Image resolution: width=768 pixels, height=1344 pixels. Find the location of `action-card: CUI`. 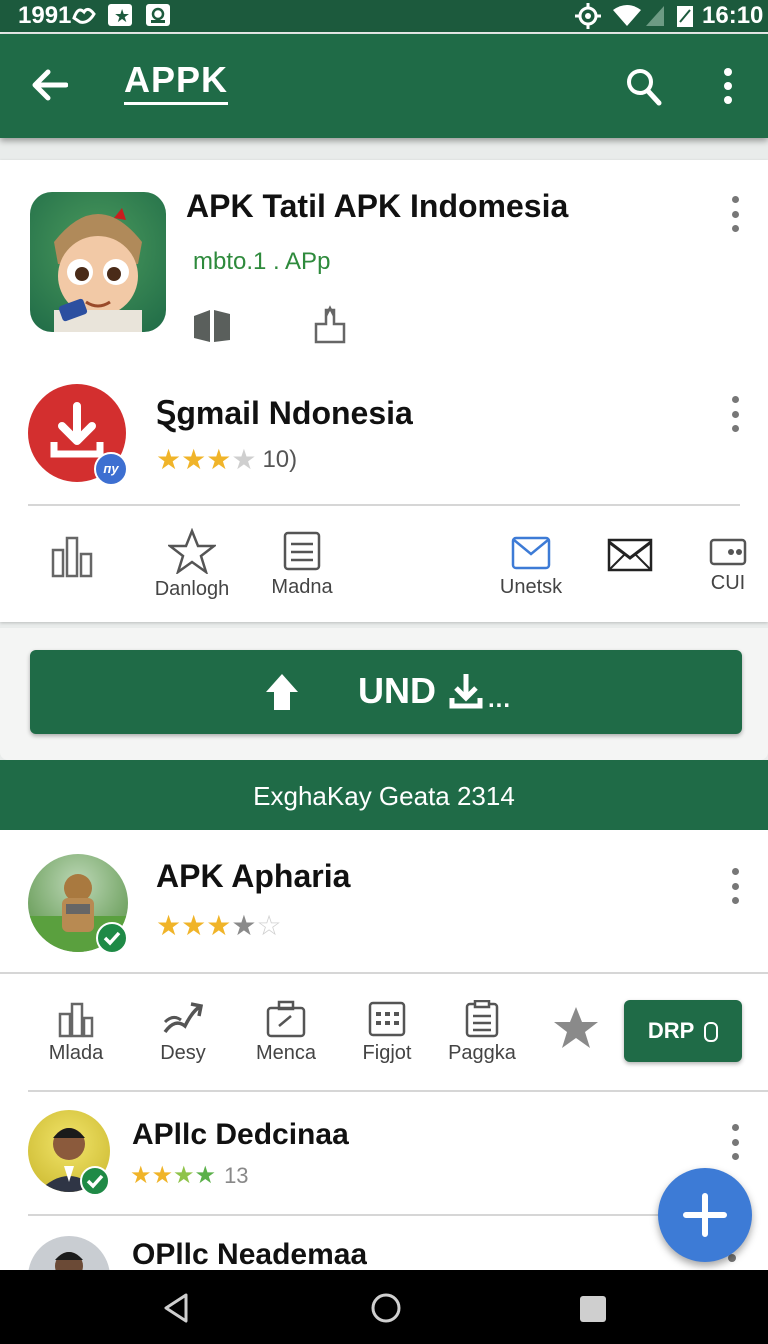

action-card: CUI is located at coordinates (728, 565).